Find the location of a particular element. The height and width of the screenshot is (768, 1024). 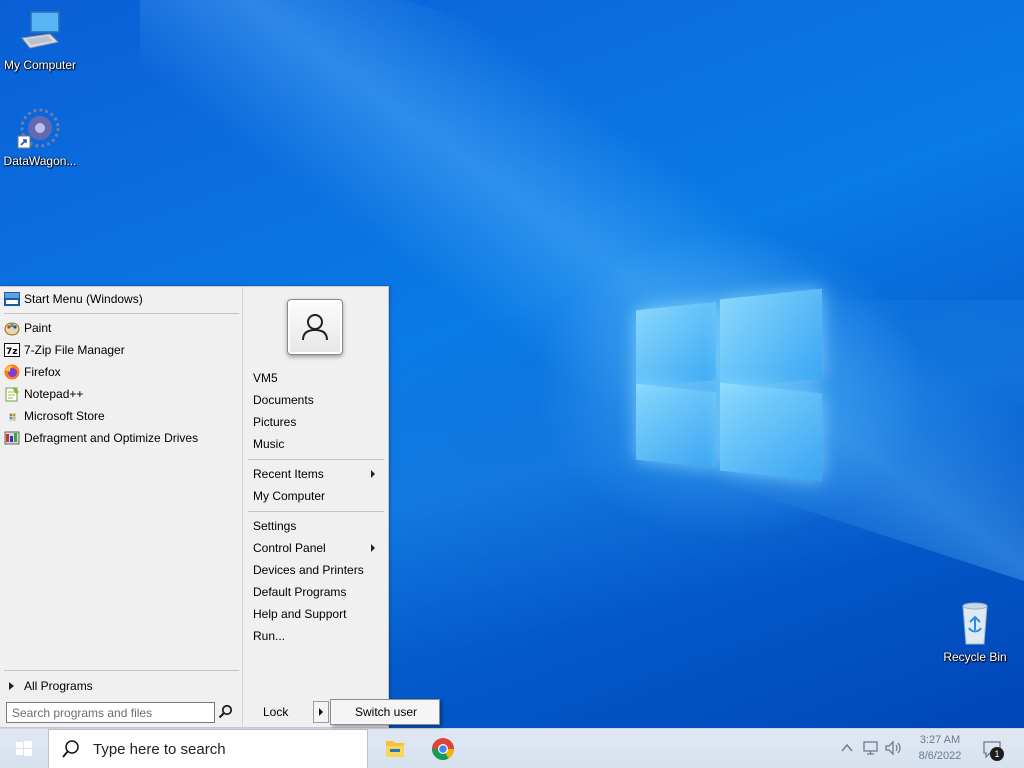

right-item-label: Devices and Printers is located at coordinates (308, 570).